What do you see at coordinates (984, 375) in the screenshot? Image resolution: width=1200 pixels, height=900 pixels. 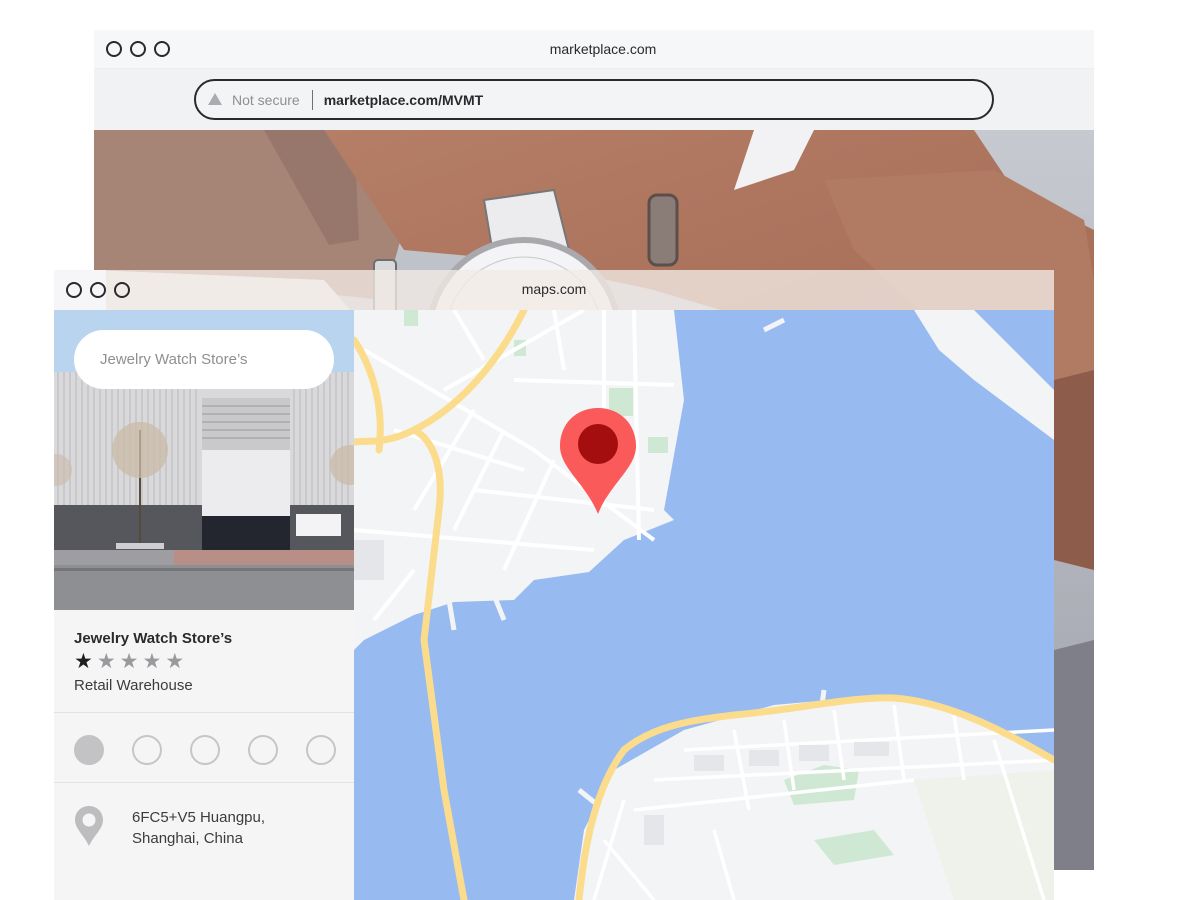 I see `land-northeast` at bounding box center [984, 375].